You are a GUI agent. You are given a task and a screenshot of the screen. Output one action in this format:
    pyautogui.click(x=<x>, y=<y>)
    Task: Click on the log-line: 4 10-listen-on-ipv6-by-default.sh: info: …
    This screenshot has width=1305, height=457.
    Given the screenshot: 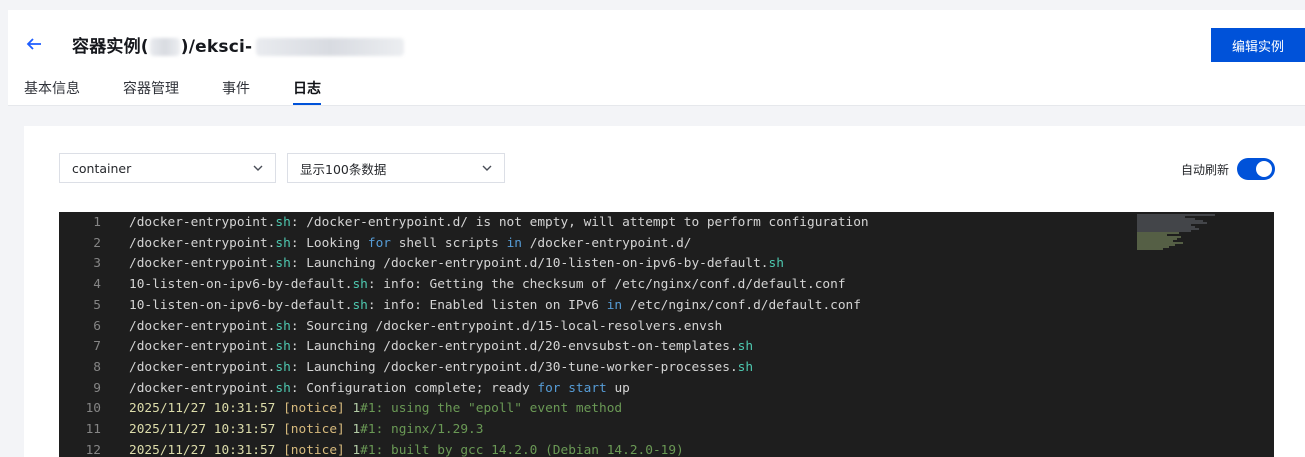 What is the action you would take?
    pyautogui.click(x=599, y=285)
    